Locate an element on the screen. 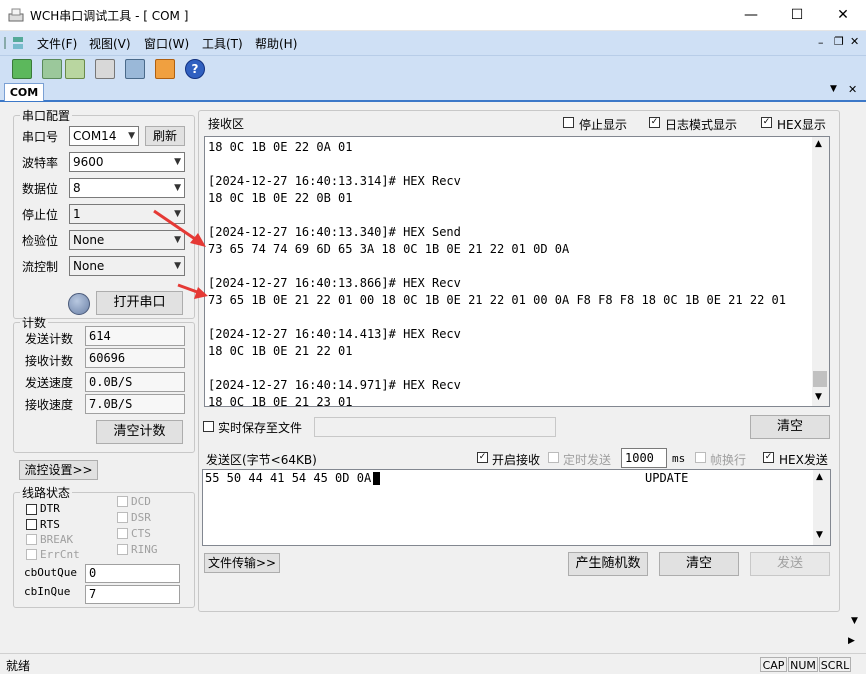 The image size is (866, 674). horizontal-scrollbar: ▶ is located at coordinates (433, 642).